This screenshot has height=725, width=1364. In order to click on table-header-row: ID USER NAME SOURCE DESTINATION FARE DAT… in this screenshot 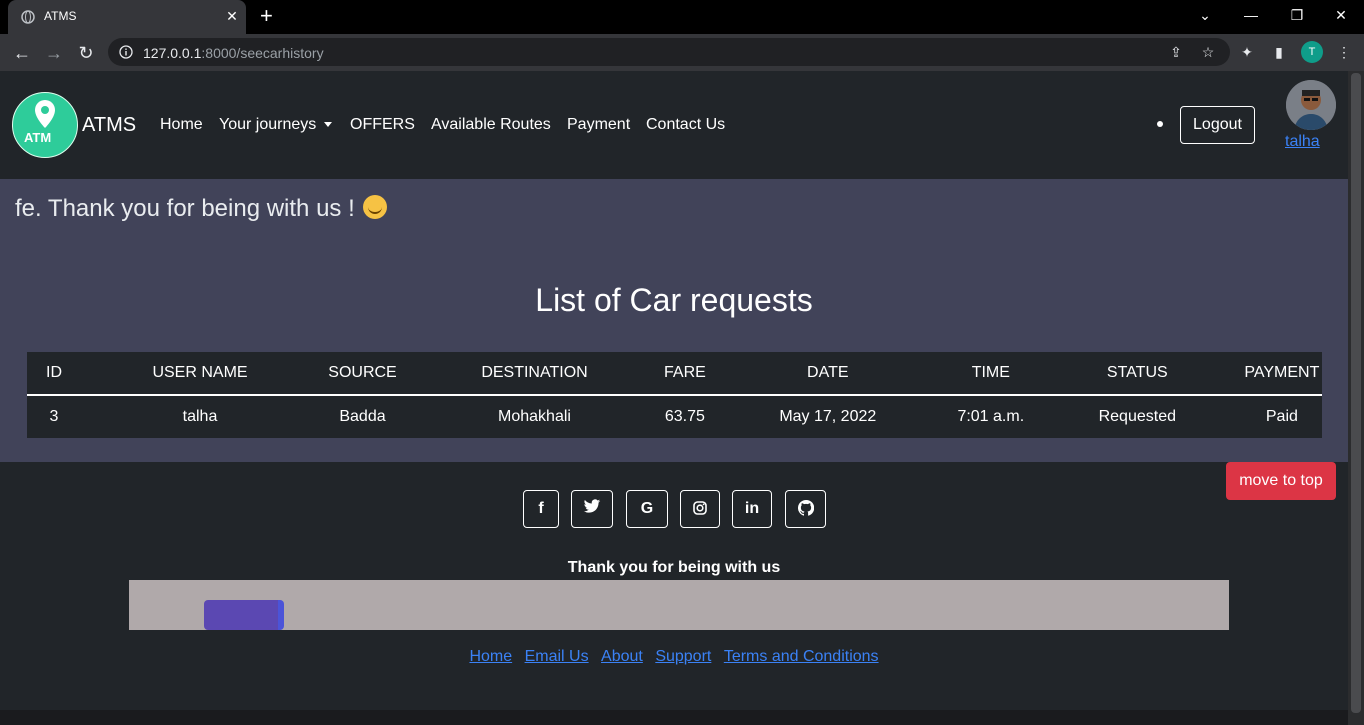, I will do `click(674, 374)`.